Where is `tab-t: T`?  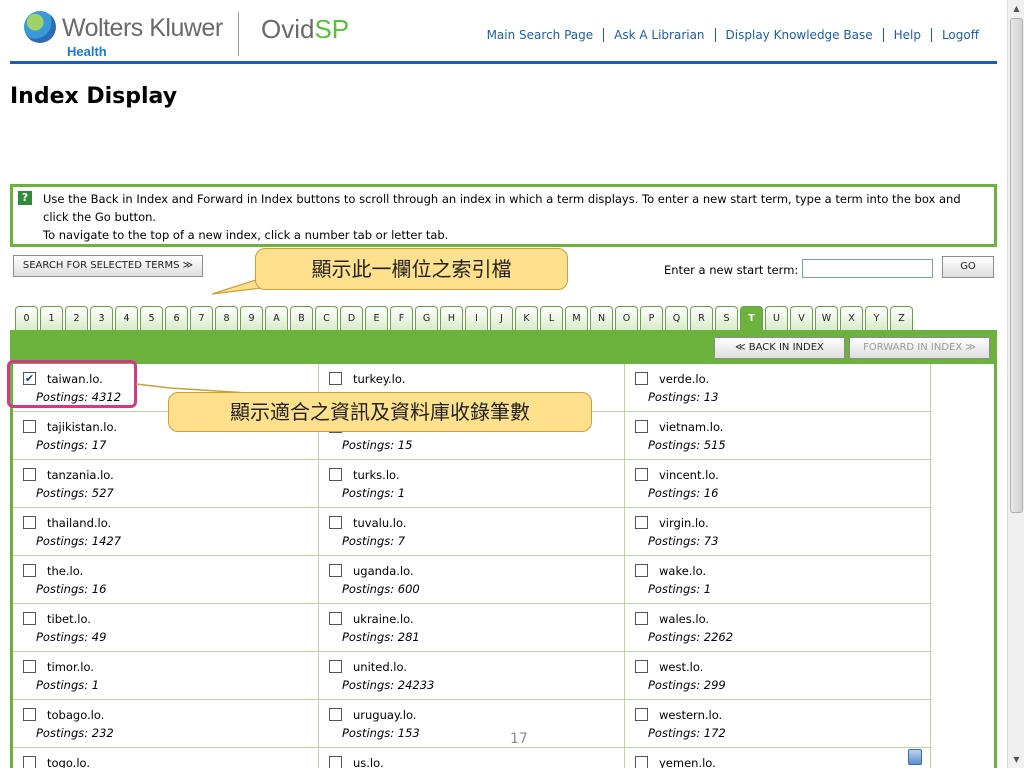 tab-t: T is located at coordinates (751, 318).